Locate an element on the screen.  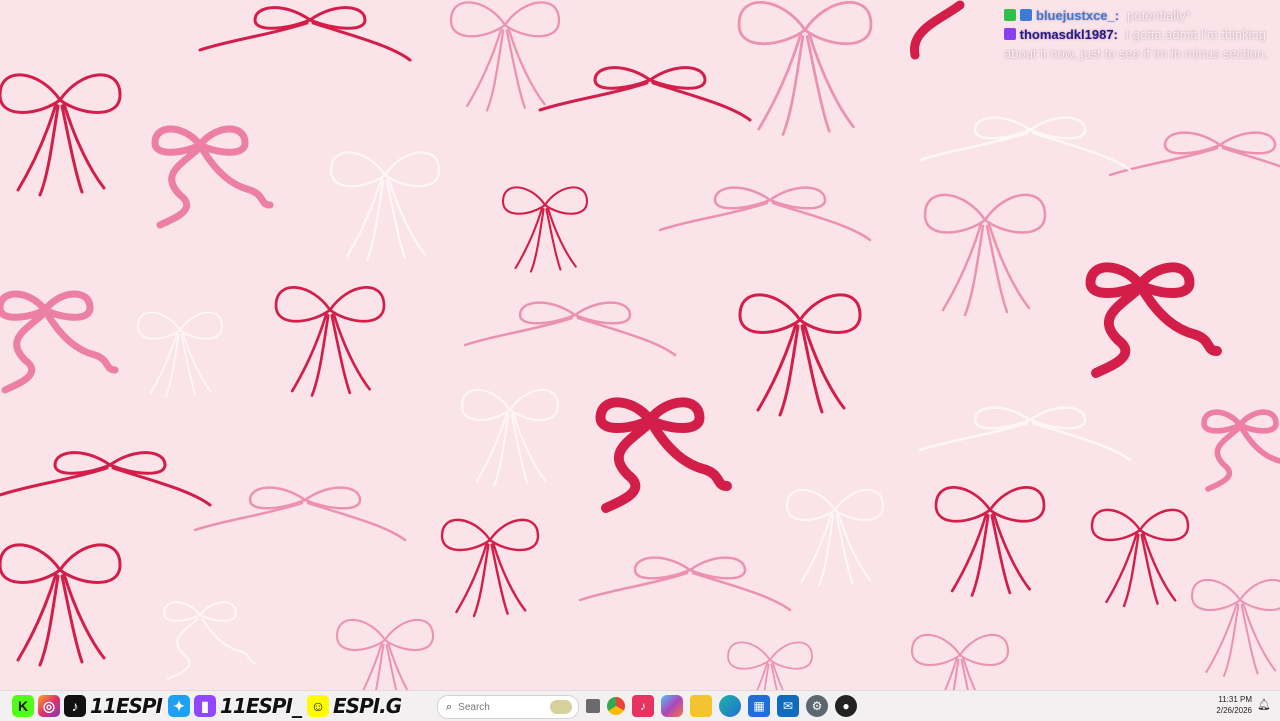
store-icon: ▦ is located at coordinates (759, 706).